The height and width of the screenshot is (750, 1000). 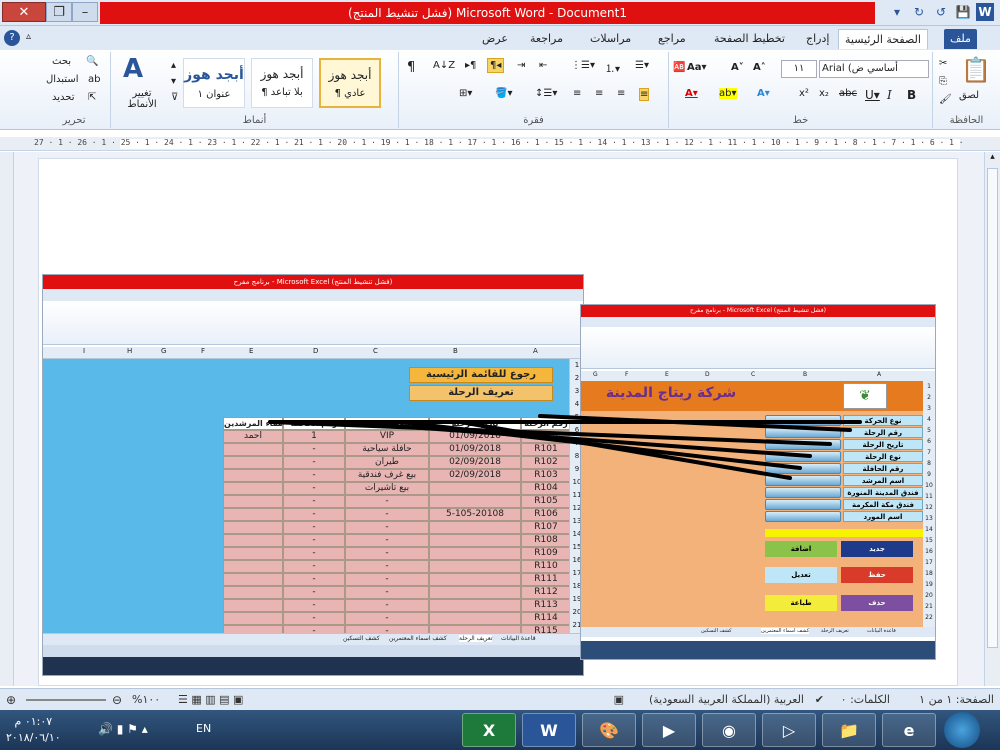 What do you see at coordinates (546, 566) in the screenshot?
I see `table-cell-num: R110` at bounding box center [546, 566].